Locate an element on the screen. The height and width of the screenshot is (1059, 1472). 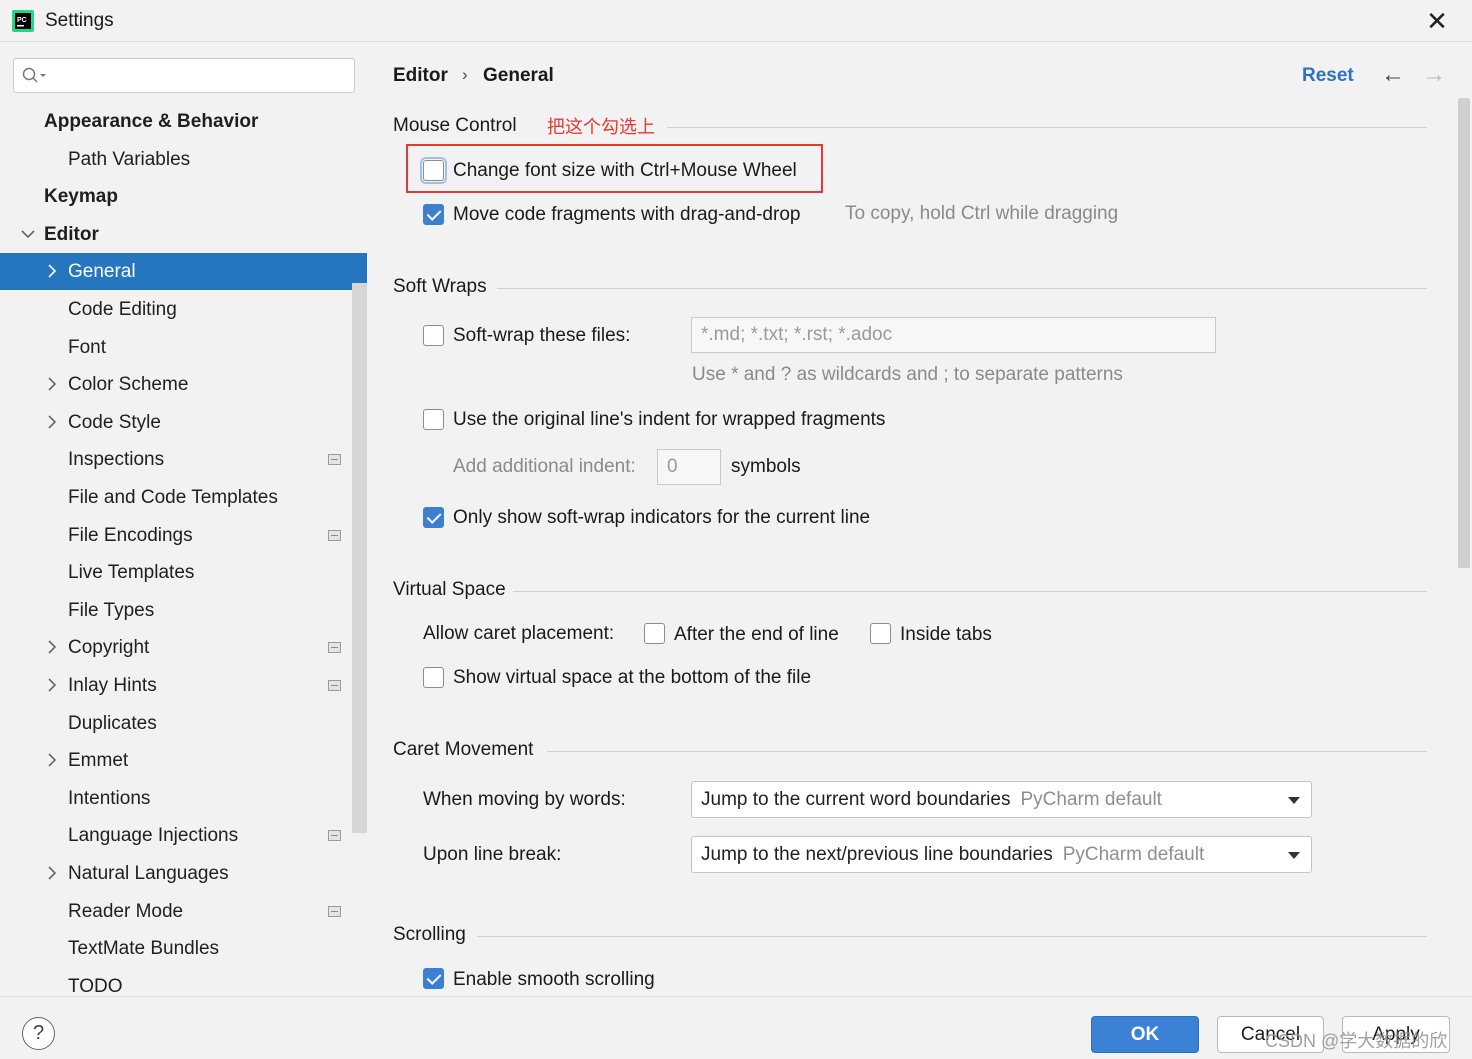
sidebar-item-copyright: Copyright is located at coordinates (176, 647).